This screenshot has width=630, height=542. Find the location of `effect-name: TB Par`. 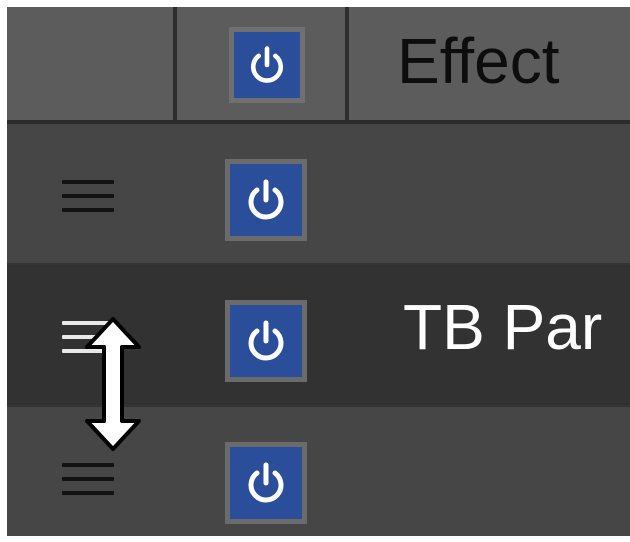

effect-name: TB Par is located at coordinates (503, 327).